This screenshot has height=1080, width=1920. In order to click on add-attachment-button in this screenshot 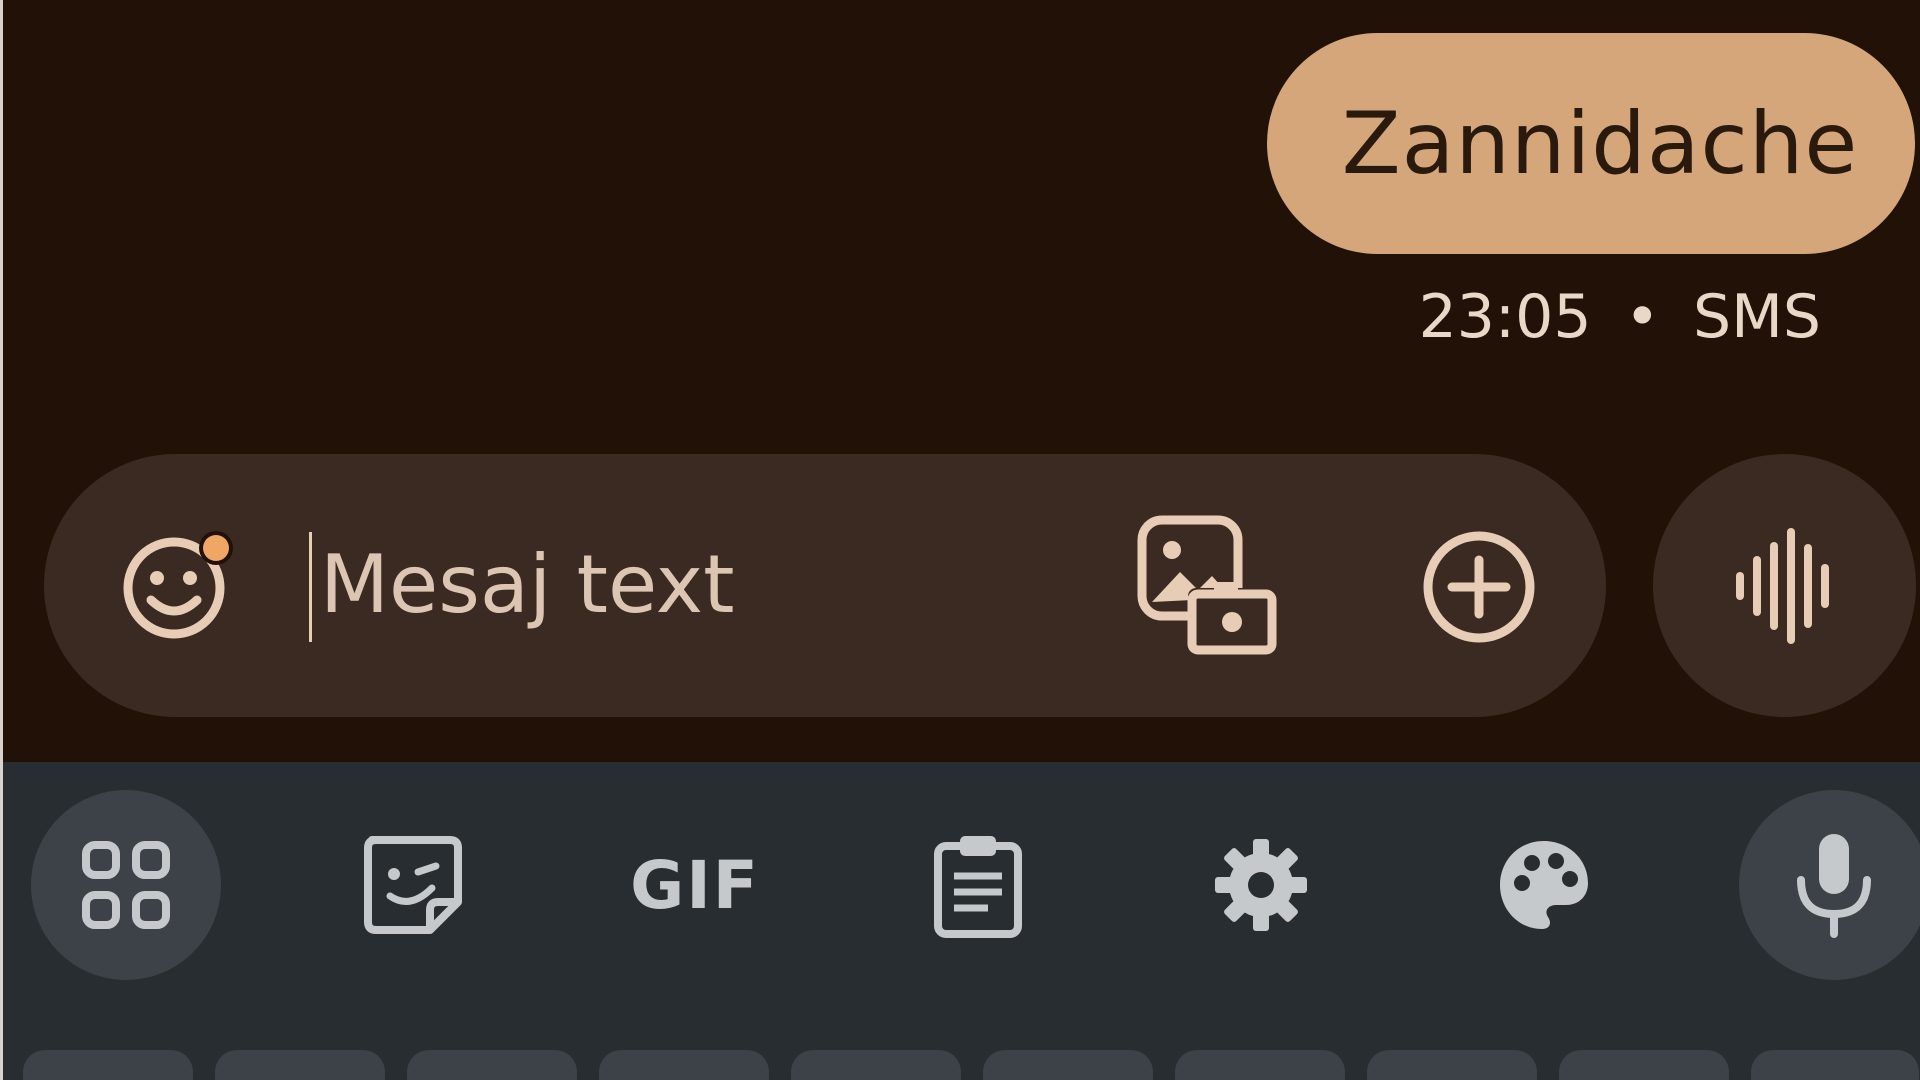, I will do `click(1479, 587)`.